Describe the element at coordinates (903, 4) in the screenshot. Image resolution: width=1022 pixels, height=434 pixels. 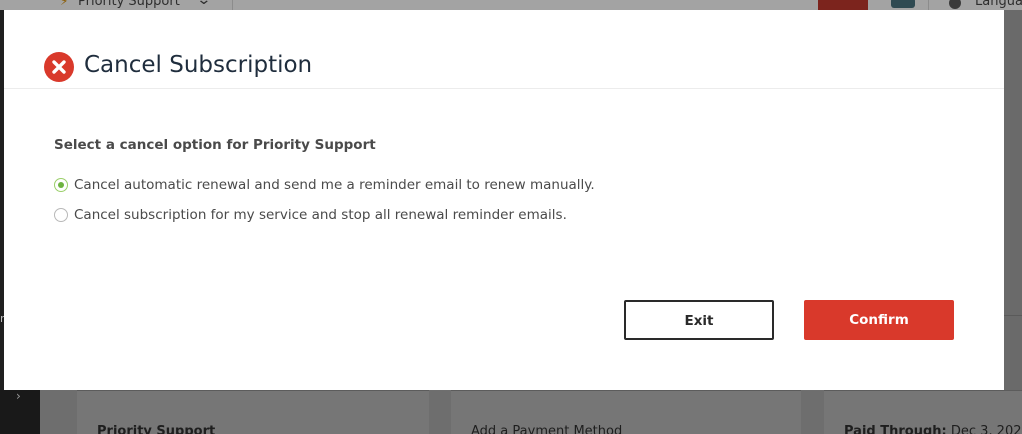
I see `cart-icon` at that location.